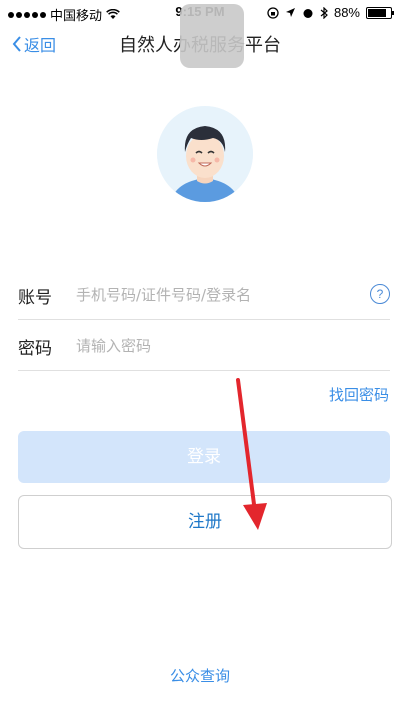 Image resolution: width=400 pixels, height=728 pixels. Describe the element at coordinates (200, 675) in the screenshot. I see `public-query-link: 公众查询` at that location.